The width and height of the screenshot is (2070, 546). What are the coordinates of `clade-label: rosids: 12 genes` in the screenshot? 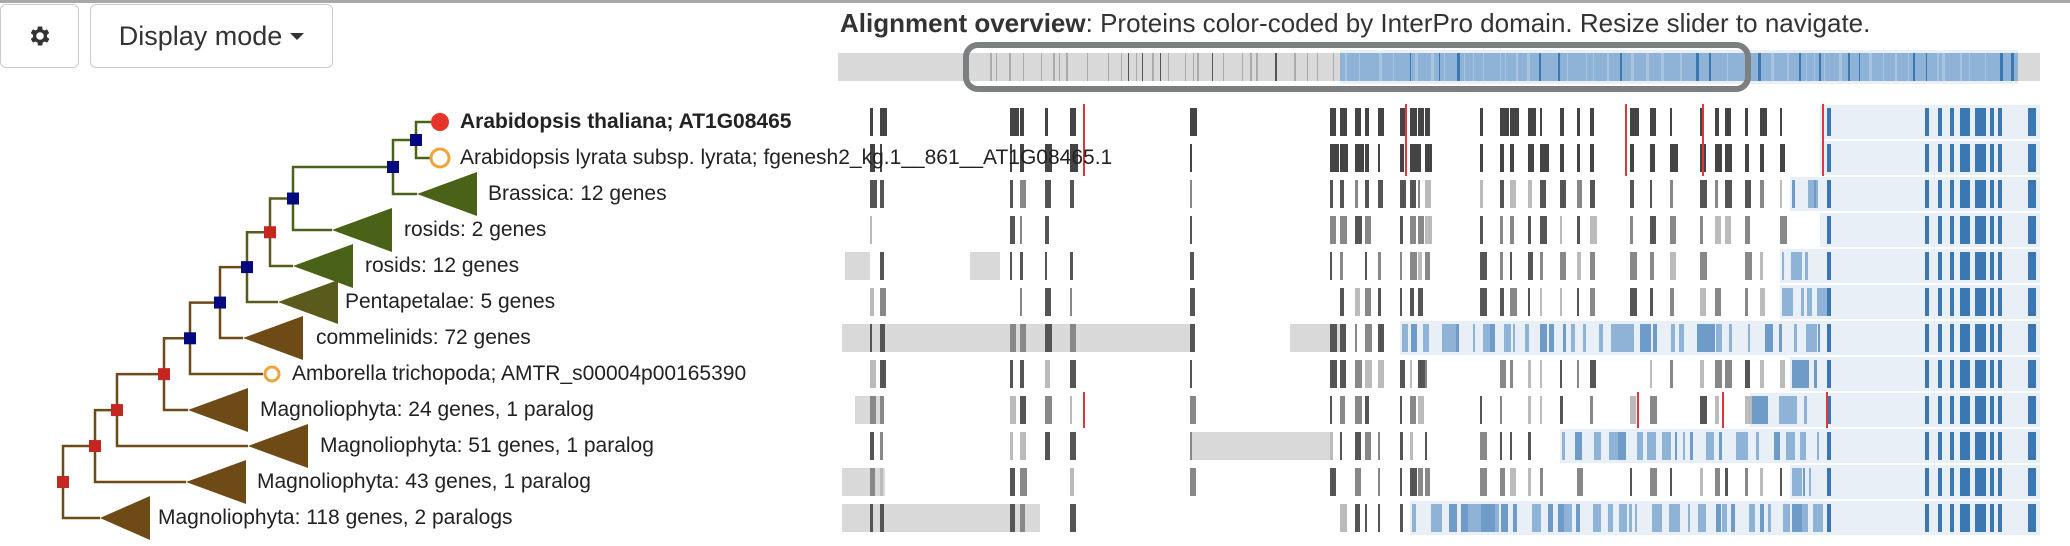 It's located at (442, 266).